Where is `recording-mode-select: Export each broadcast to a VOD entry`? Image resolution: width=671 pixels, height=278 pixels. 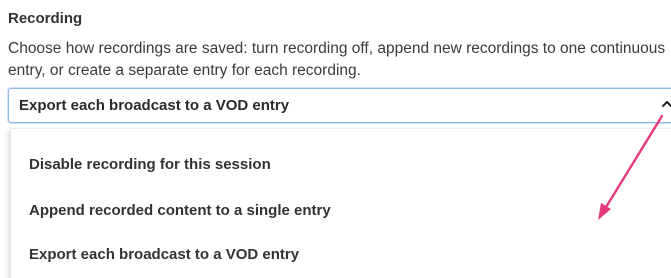
recording-mode-select: Export each broadcast to a VOD entry is located at coordinates (339, 105).